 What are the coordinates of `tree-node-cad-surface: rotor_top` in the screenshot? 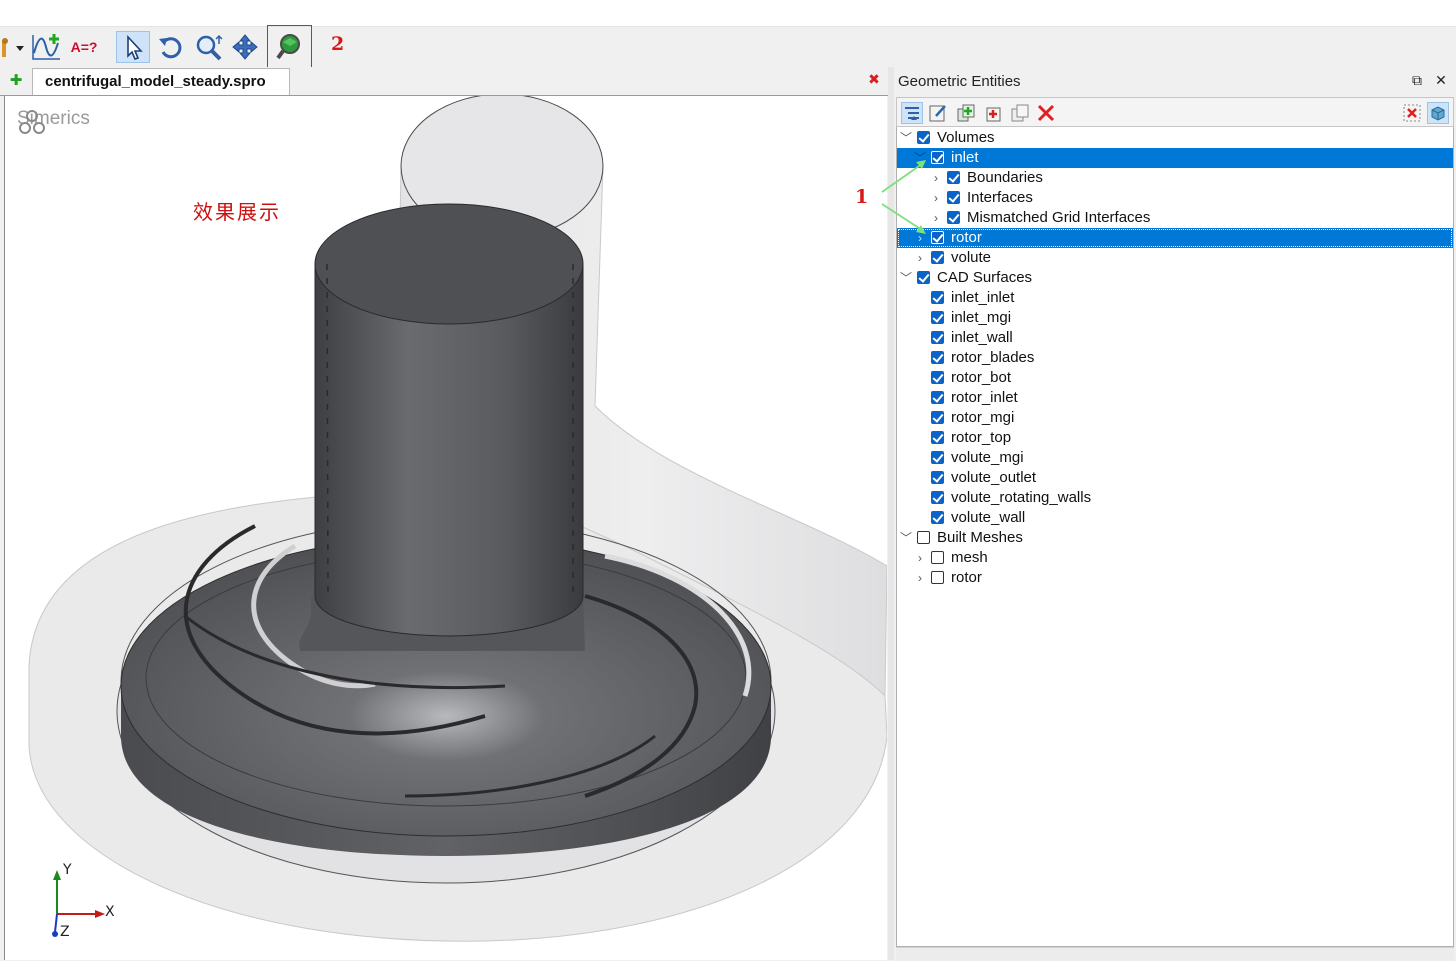 It's located at (1175, 438).